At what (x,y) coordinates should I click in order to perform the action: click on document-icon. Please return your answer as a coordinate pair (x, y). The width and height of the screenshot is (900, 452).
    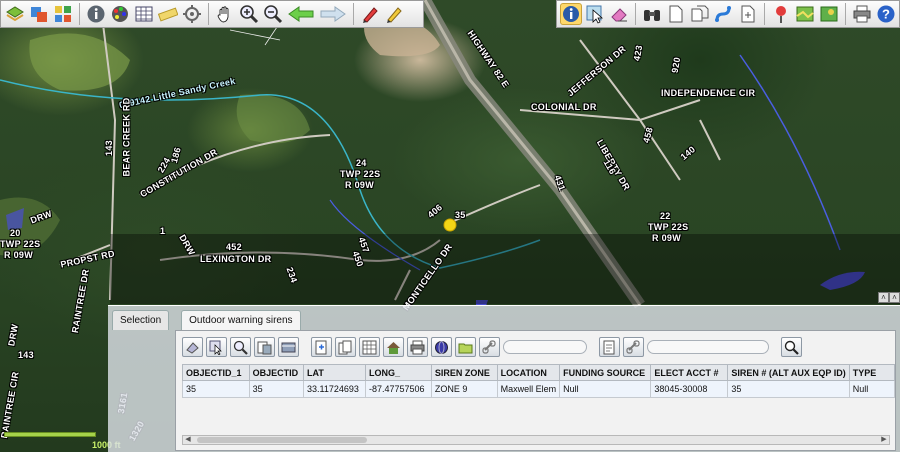
    Looking at the image, I should click on (676, 14).